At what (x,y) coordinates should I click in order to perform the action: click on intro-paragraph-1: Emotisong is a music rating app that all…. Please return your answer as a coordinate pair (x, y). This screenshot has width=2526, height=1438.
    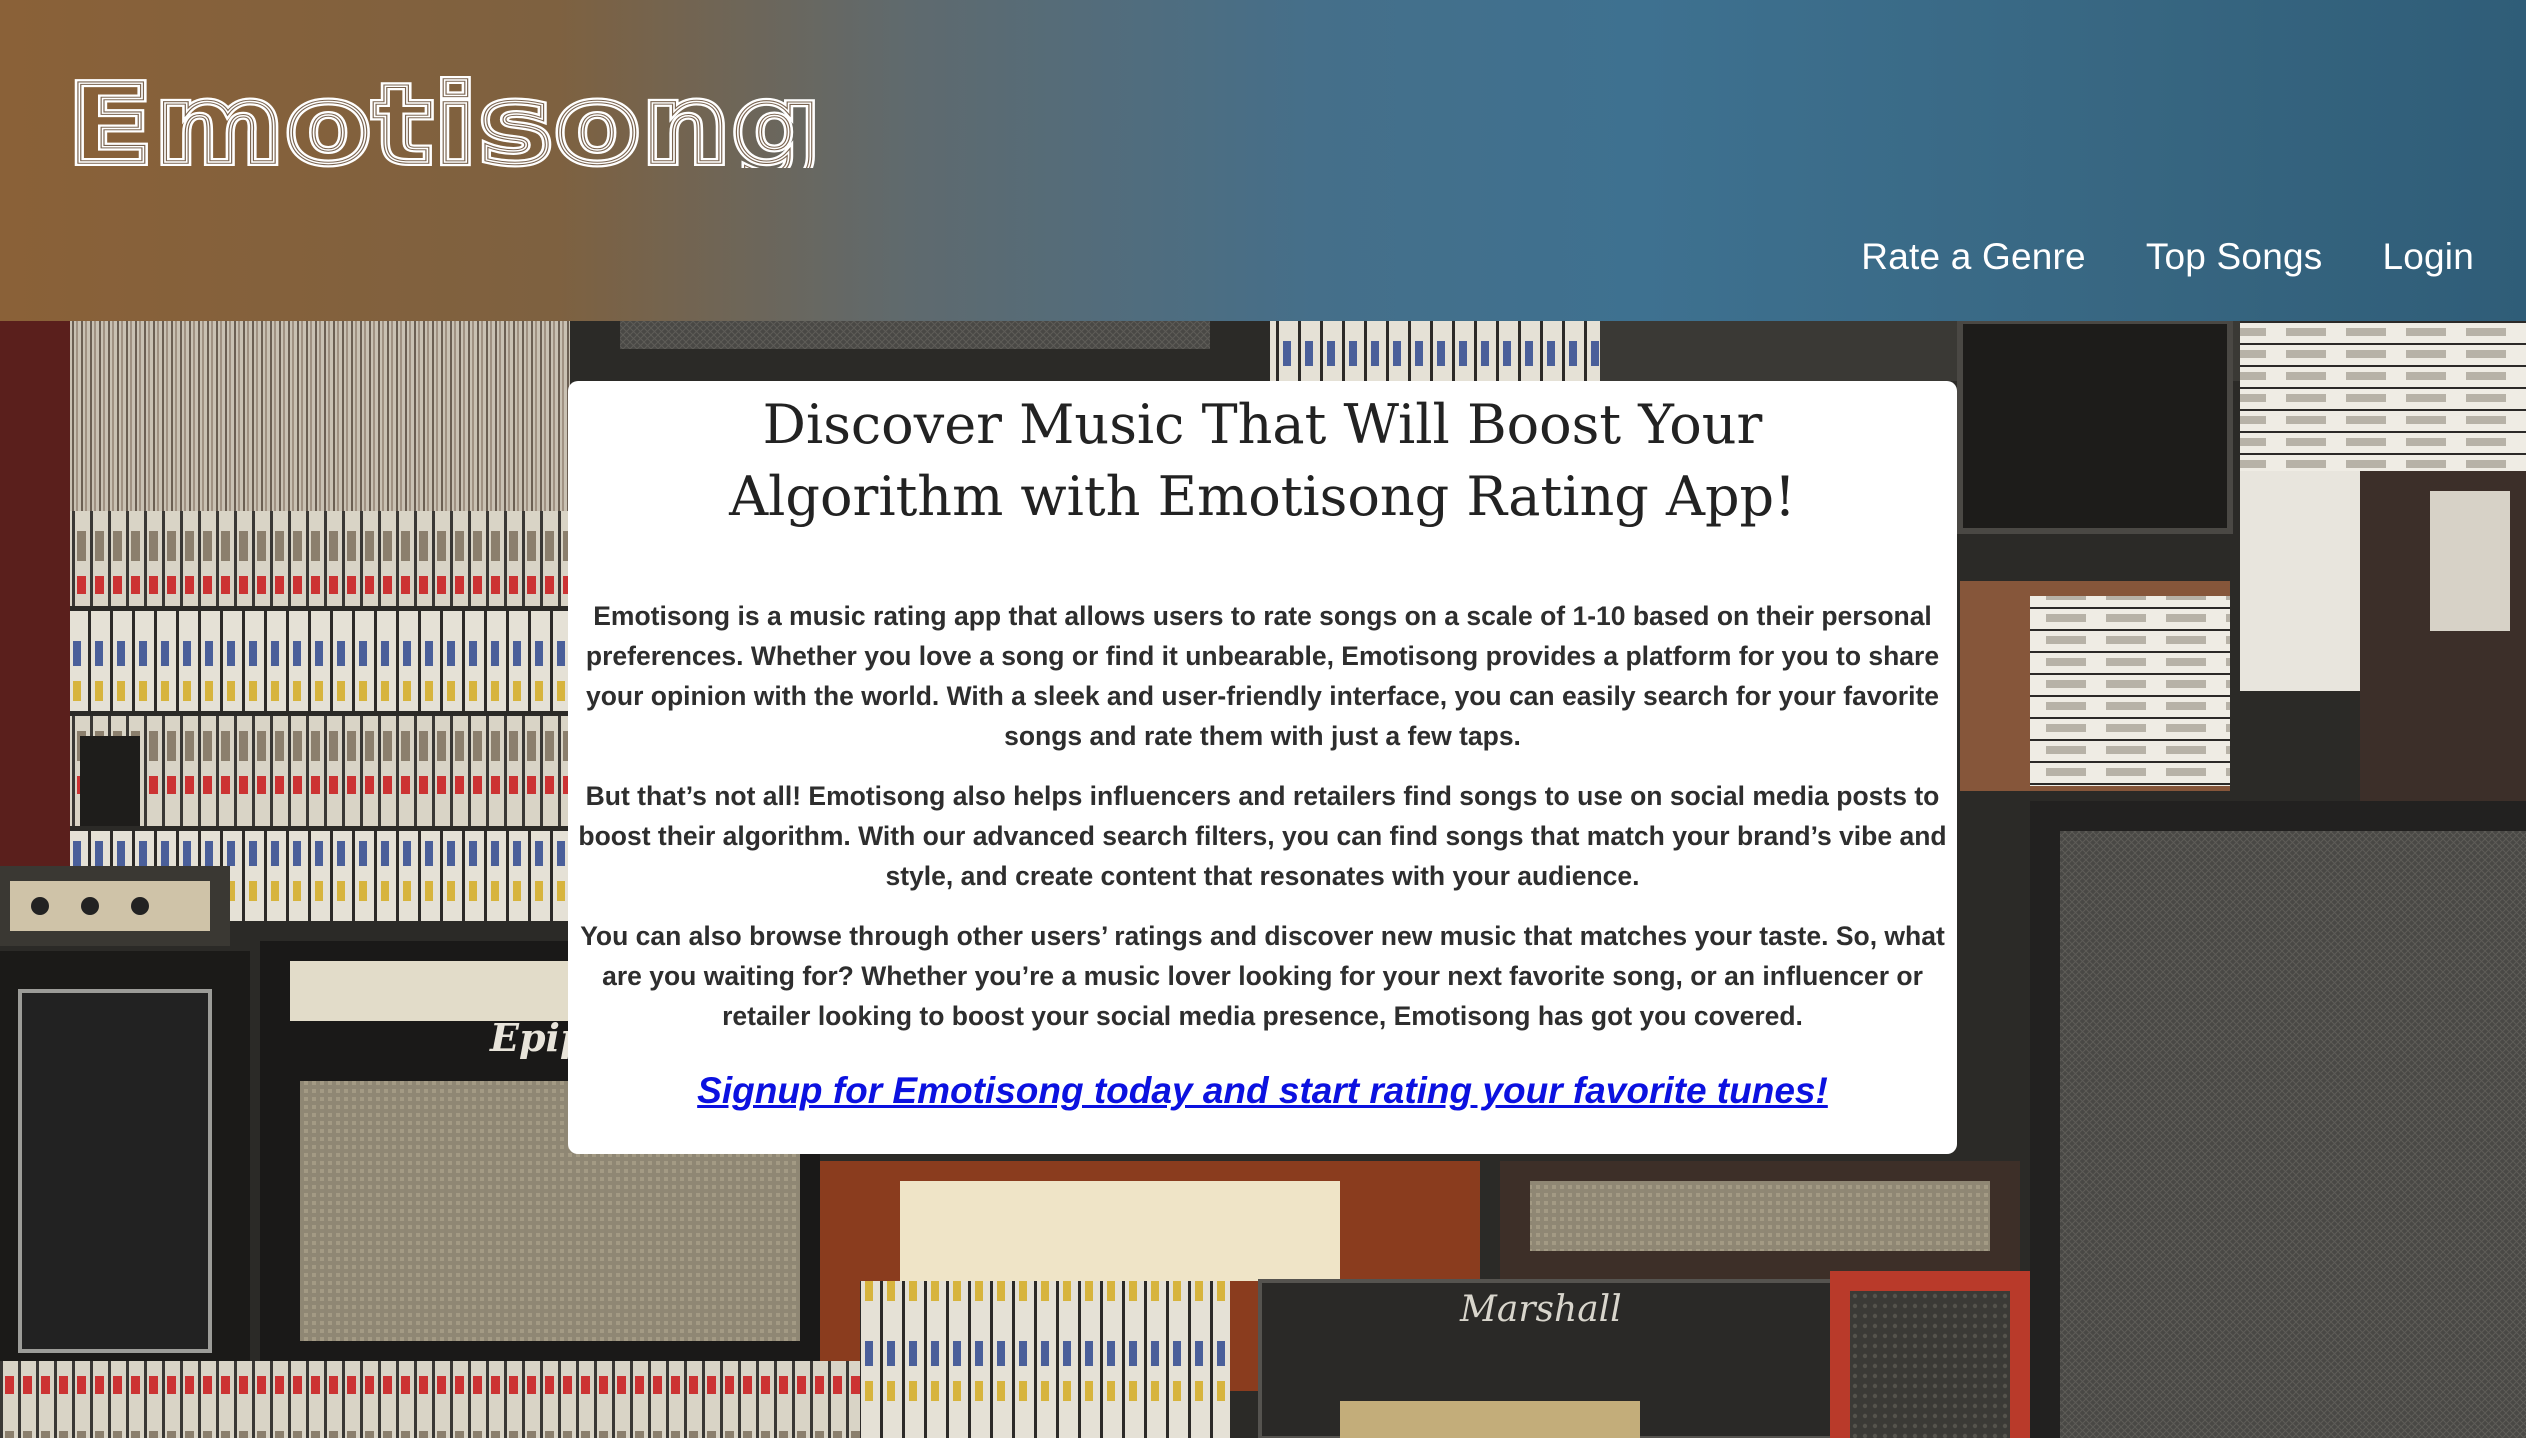
    Looking at the image, I should click on (1262, 676).